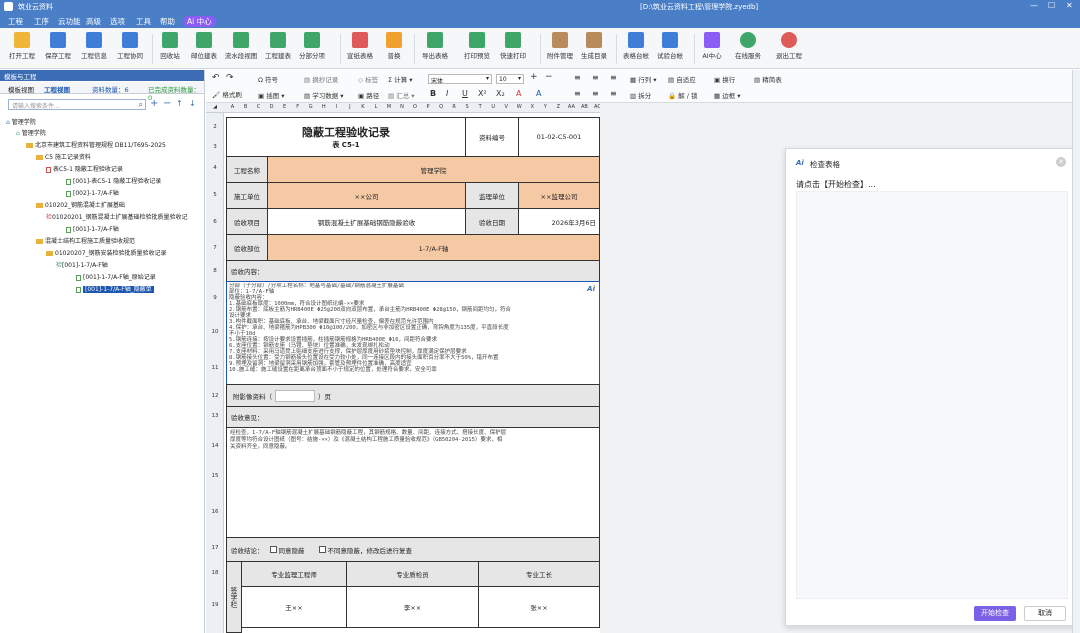  What do you see at coordinates (143, 21) in the screenshot?
I see `menu-tools: 工具` at bounding box center [143, 21].